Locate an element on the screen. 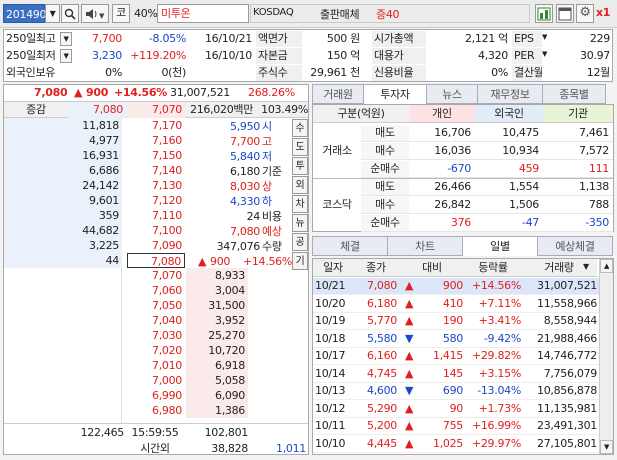  daily-row: 10/20 6,180 ▲ 410 +7.11% 11,558,966 is located at coordinates (456, 304).